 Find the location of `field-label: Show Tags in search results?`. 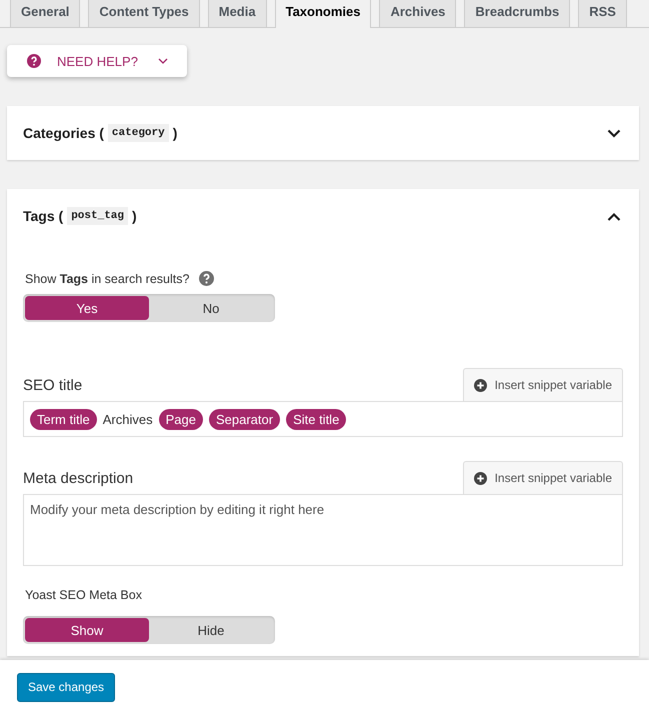

field-label: Show Tags in search results? is located at coordinates (107, 279).